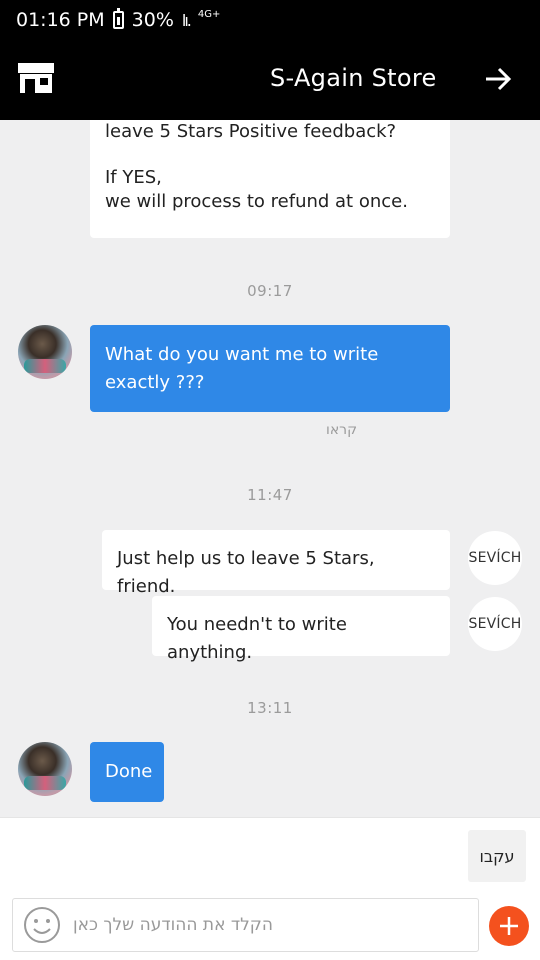 The image size is (540, 960). Describe the element at coordinates (242, 354) in the screenshot. I see `message-line: What do you want me to write` at that location.